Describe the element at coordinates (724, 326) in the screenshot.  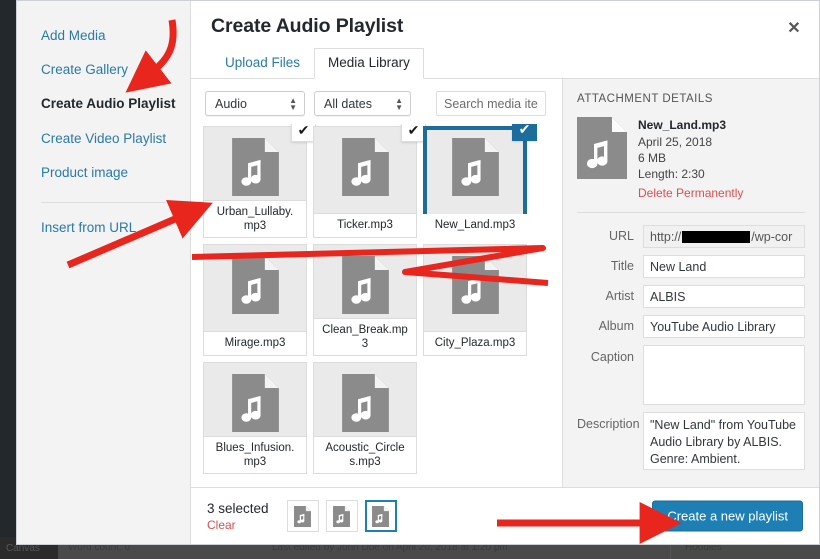
I see `album-field` at that location.